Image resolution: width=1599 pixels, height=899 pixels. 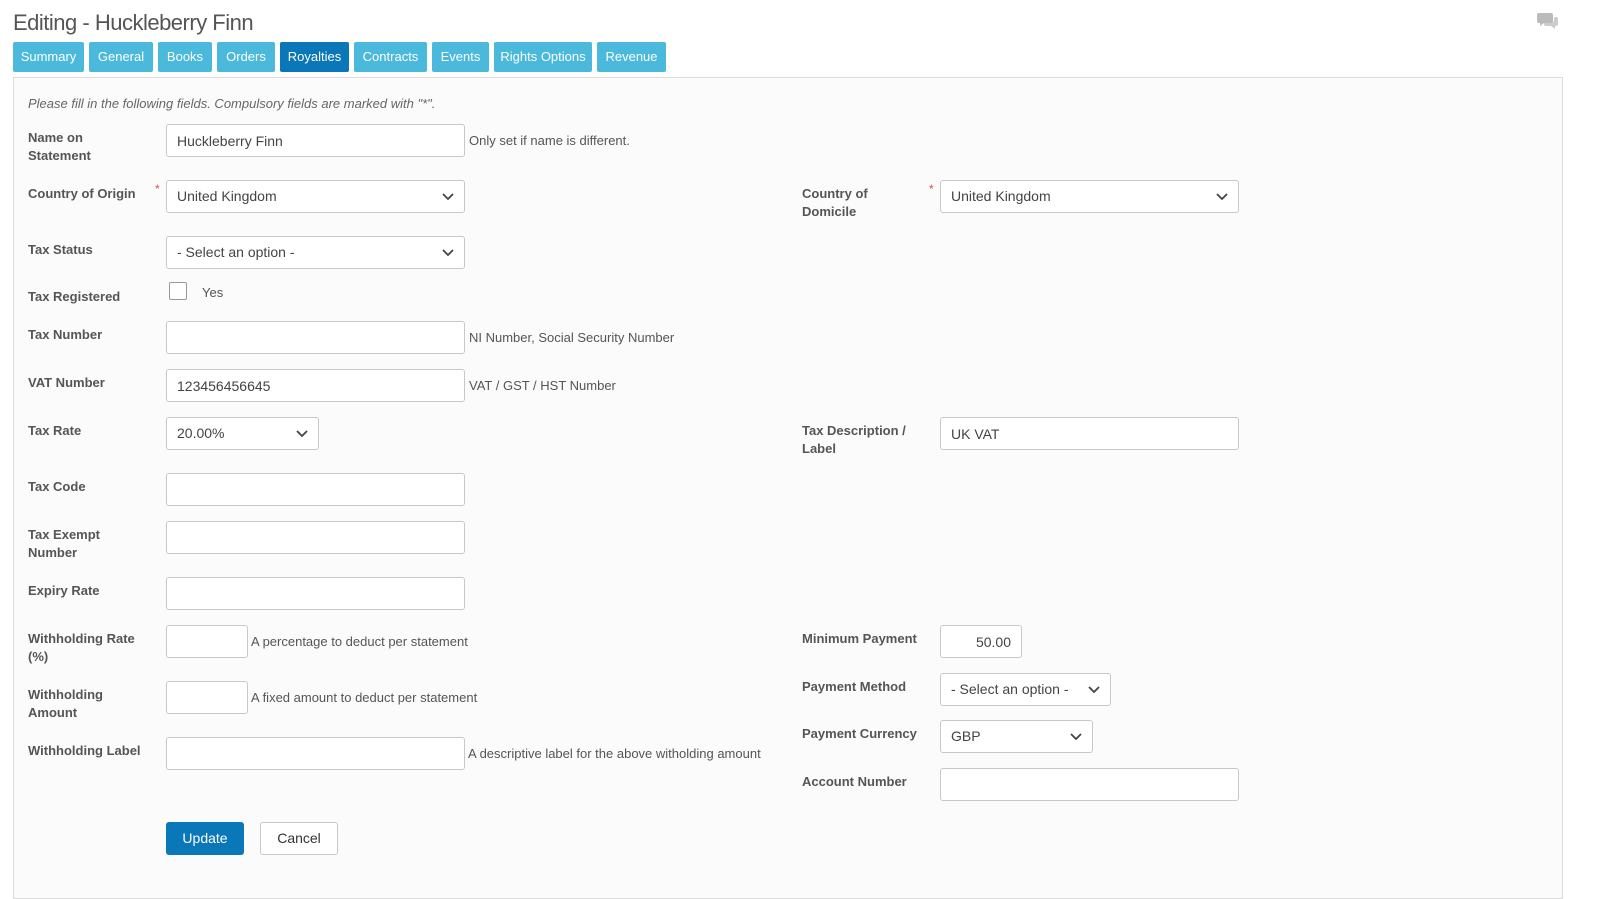 What do you see at coordinates (549, 140) in the screenshot?
I see `name-on-statement-help: Only set if name is different.` at bounding box center [549, 140].